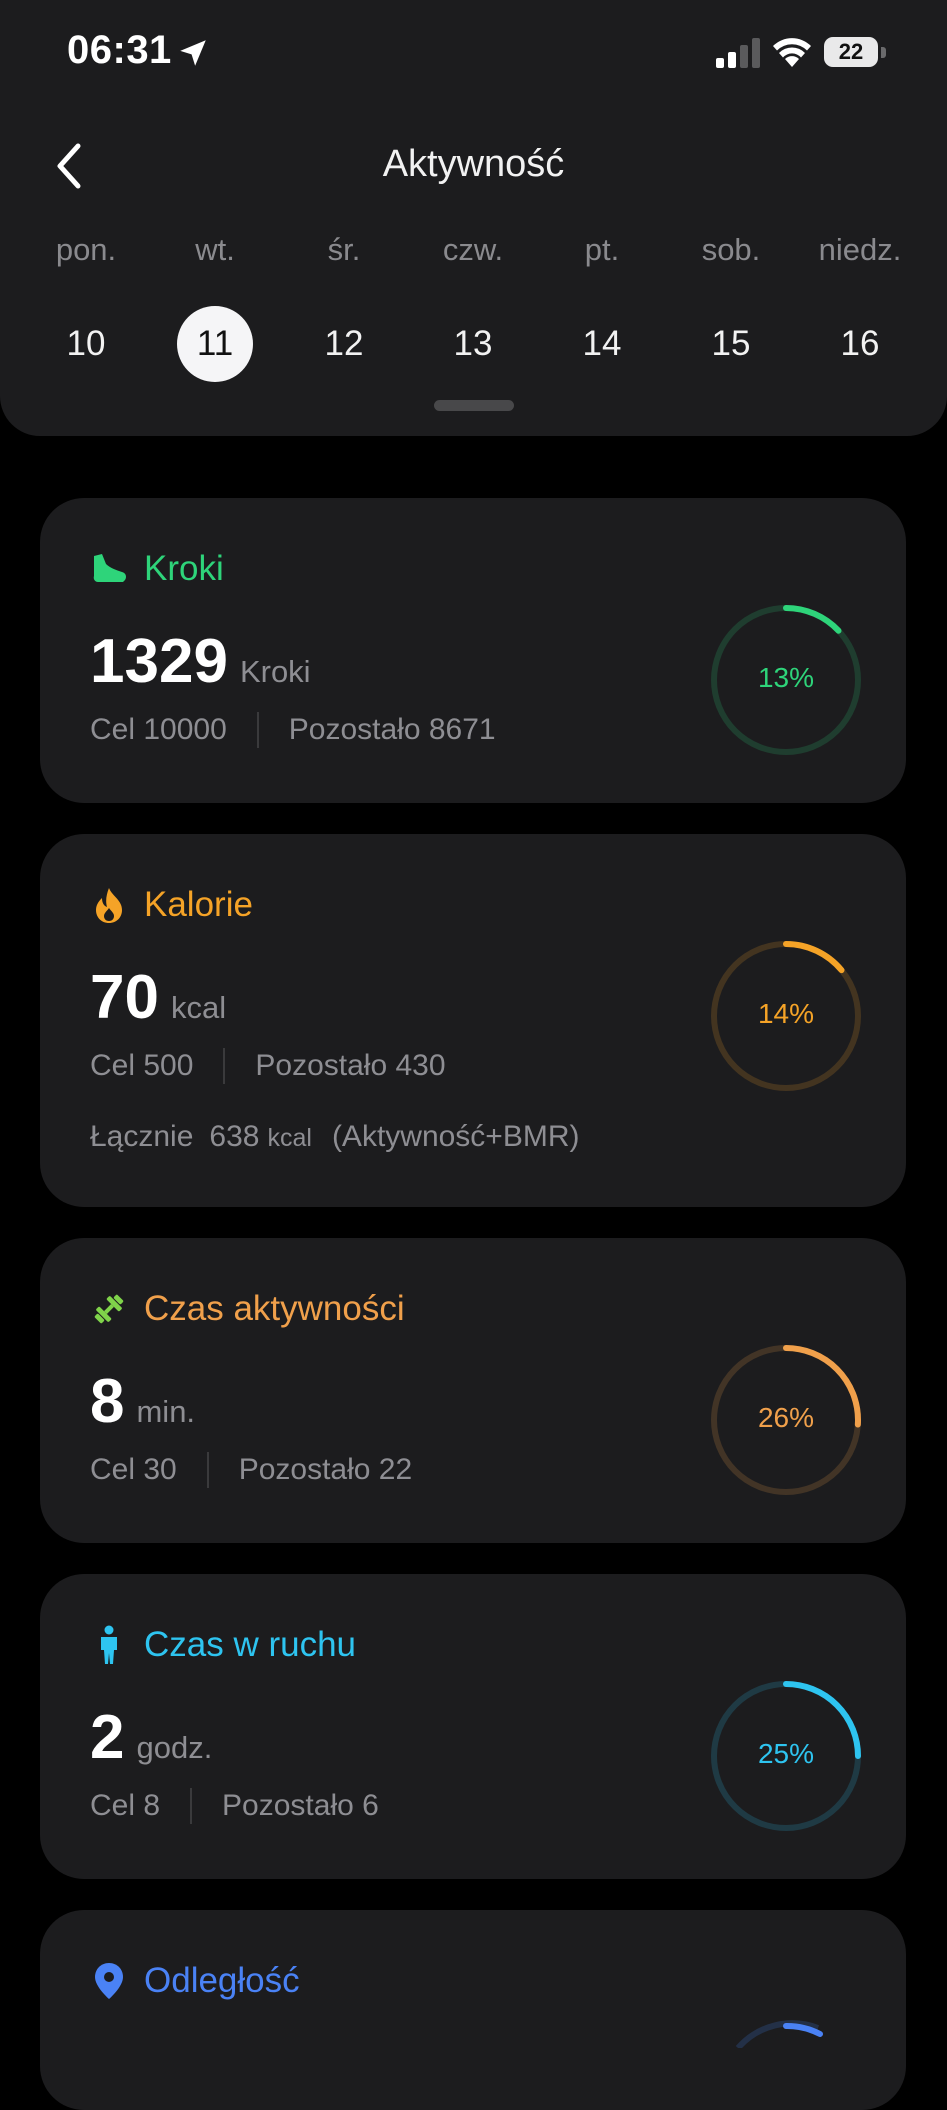  Describe the element at coordinates (86, 249) in the screenshot. I see `day-name: pon.` at that location.